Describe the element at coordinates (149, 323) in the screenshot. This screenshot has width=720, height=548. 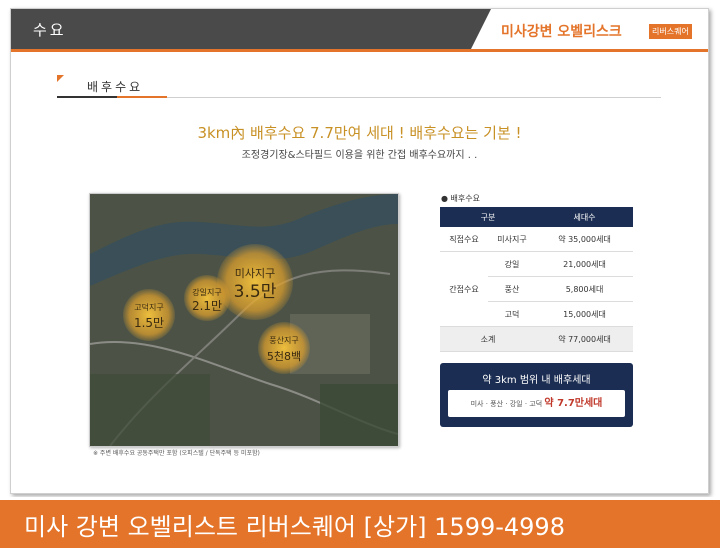
I see `area-value-godeok: 1.5만` at that location.